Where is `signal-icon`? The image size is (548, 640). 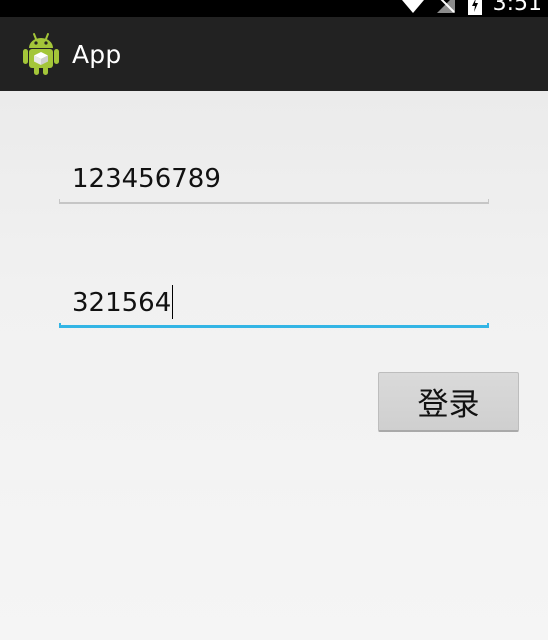 signal-icon is located at coordinates (446, 7).